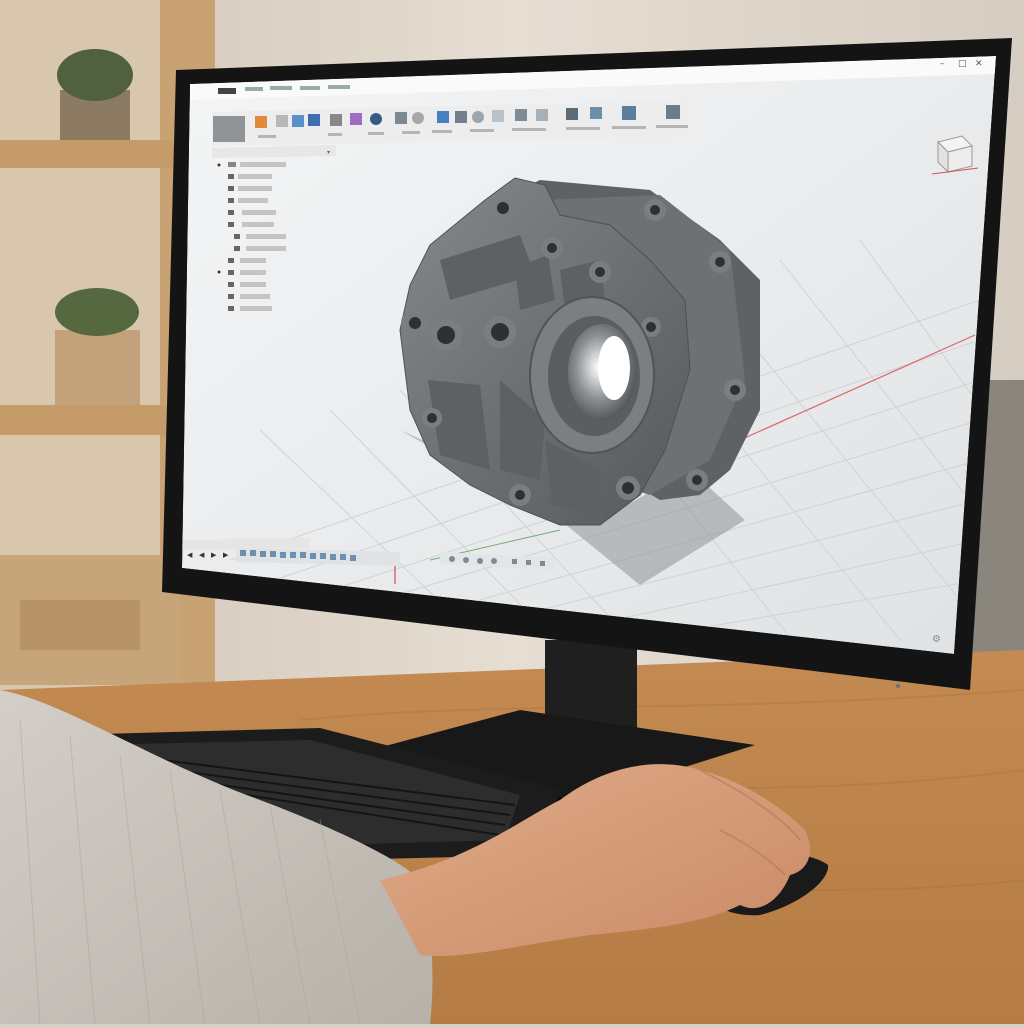 Image resolution: width=1024 pixels, height=1028 pixels. What do you see at coordinates (579, 351) in the screenshot?
I see `cad-part-housing` at bounding box center [579, 351].